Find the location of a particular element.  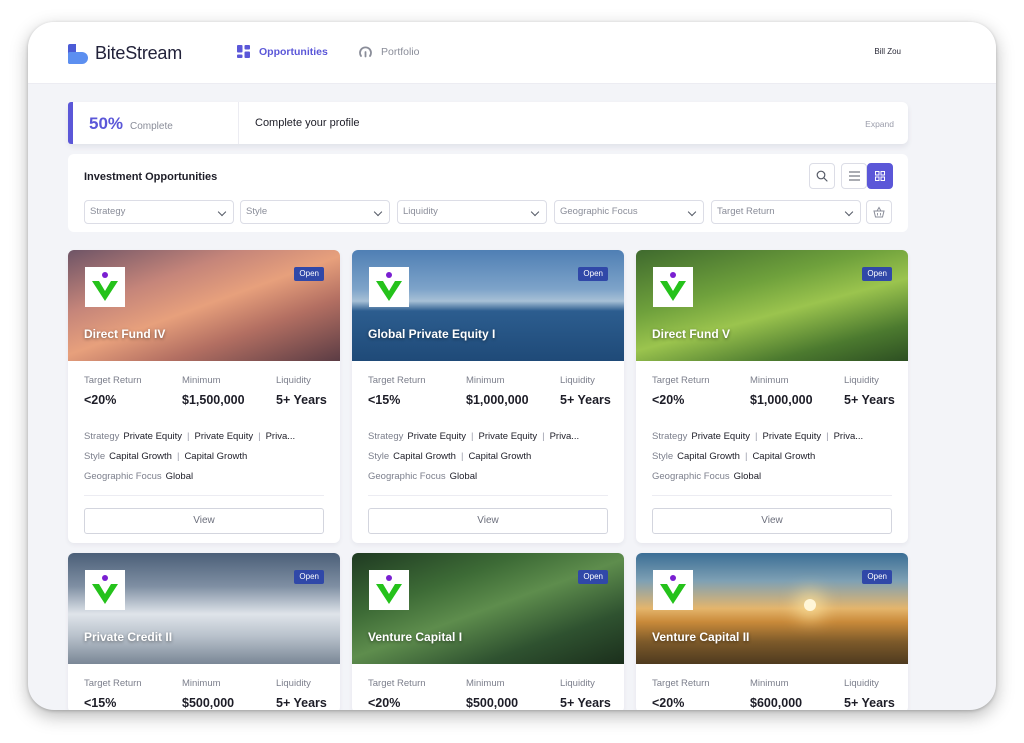

liquidity-filter: Liquidity is located at coordinates (472, 212).